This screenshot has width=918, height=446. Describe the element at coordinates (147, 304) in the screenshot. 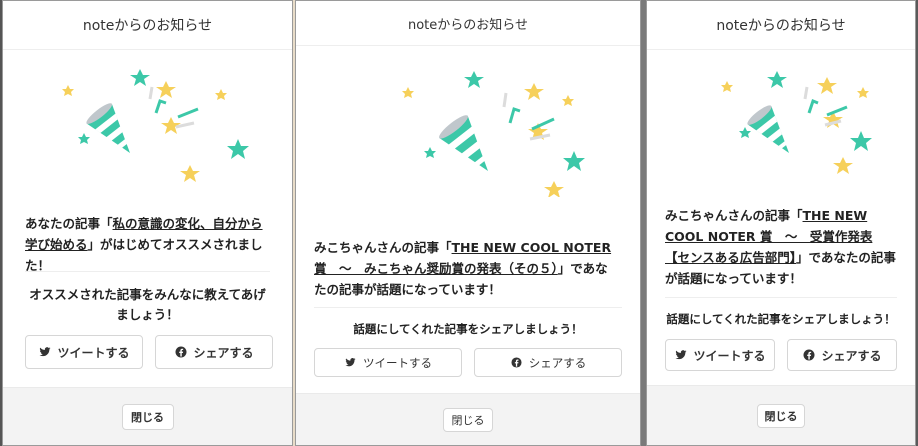

I see `share-prompt: オススメされた記事をみんなに教えてあげましょう！` at that location.